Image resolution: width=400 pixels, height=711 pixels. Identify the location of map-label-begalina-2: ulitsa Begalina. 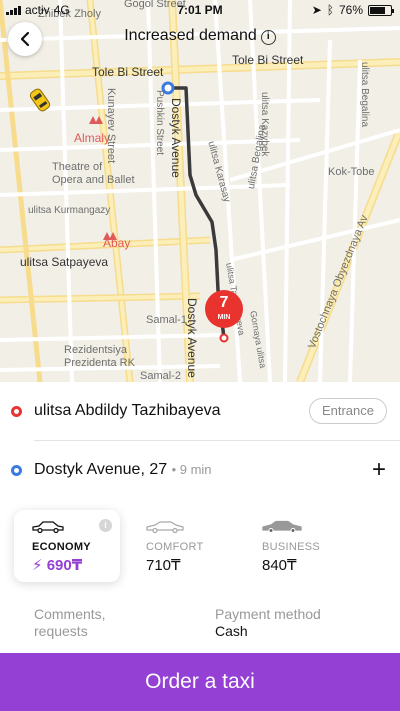
(364, 95).